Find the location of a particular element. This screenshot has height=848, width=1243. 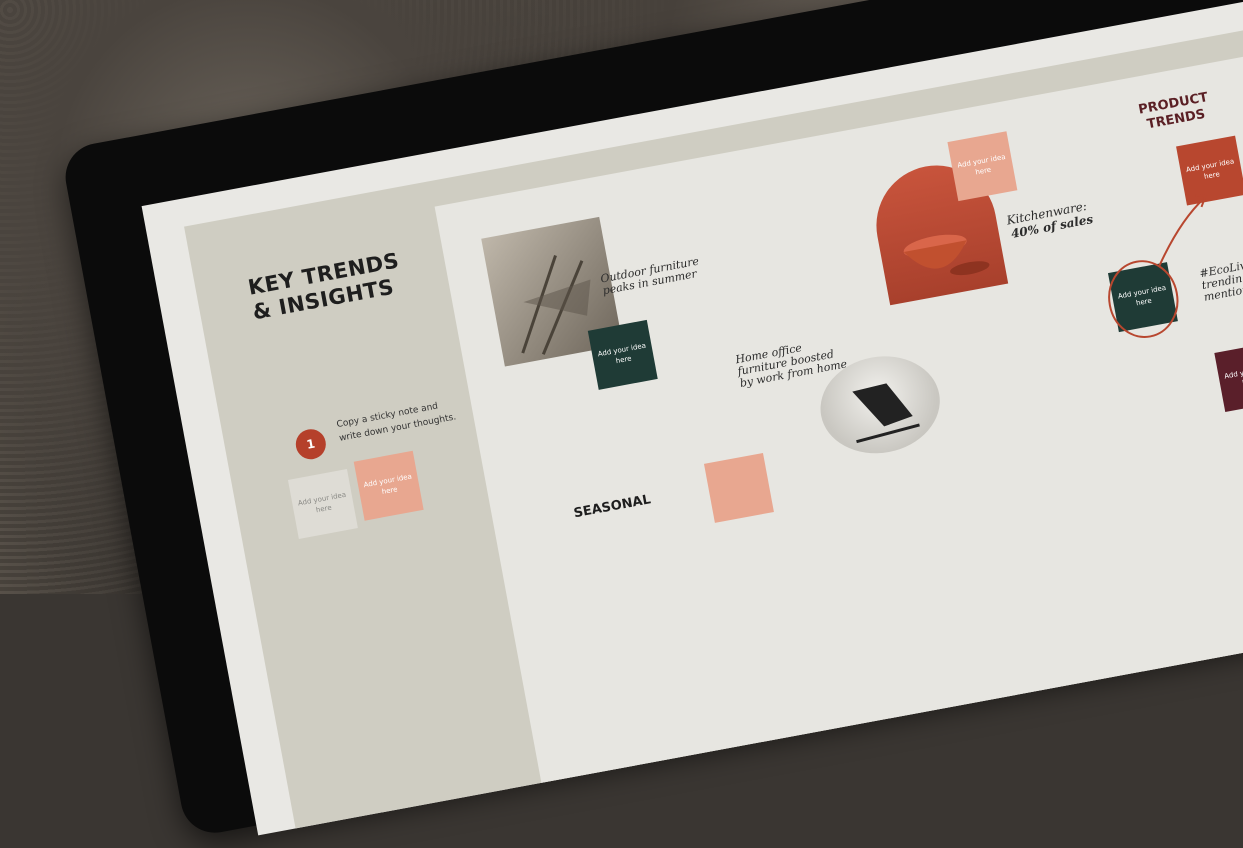

note-outdoor: Outdoor furniture peaks in summer is located at coordinates (649, 276).